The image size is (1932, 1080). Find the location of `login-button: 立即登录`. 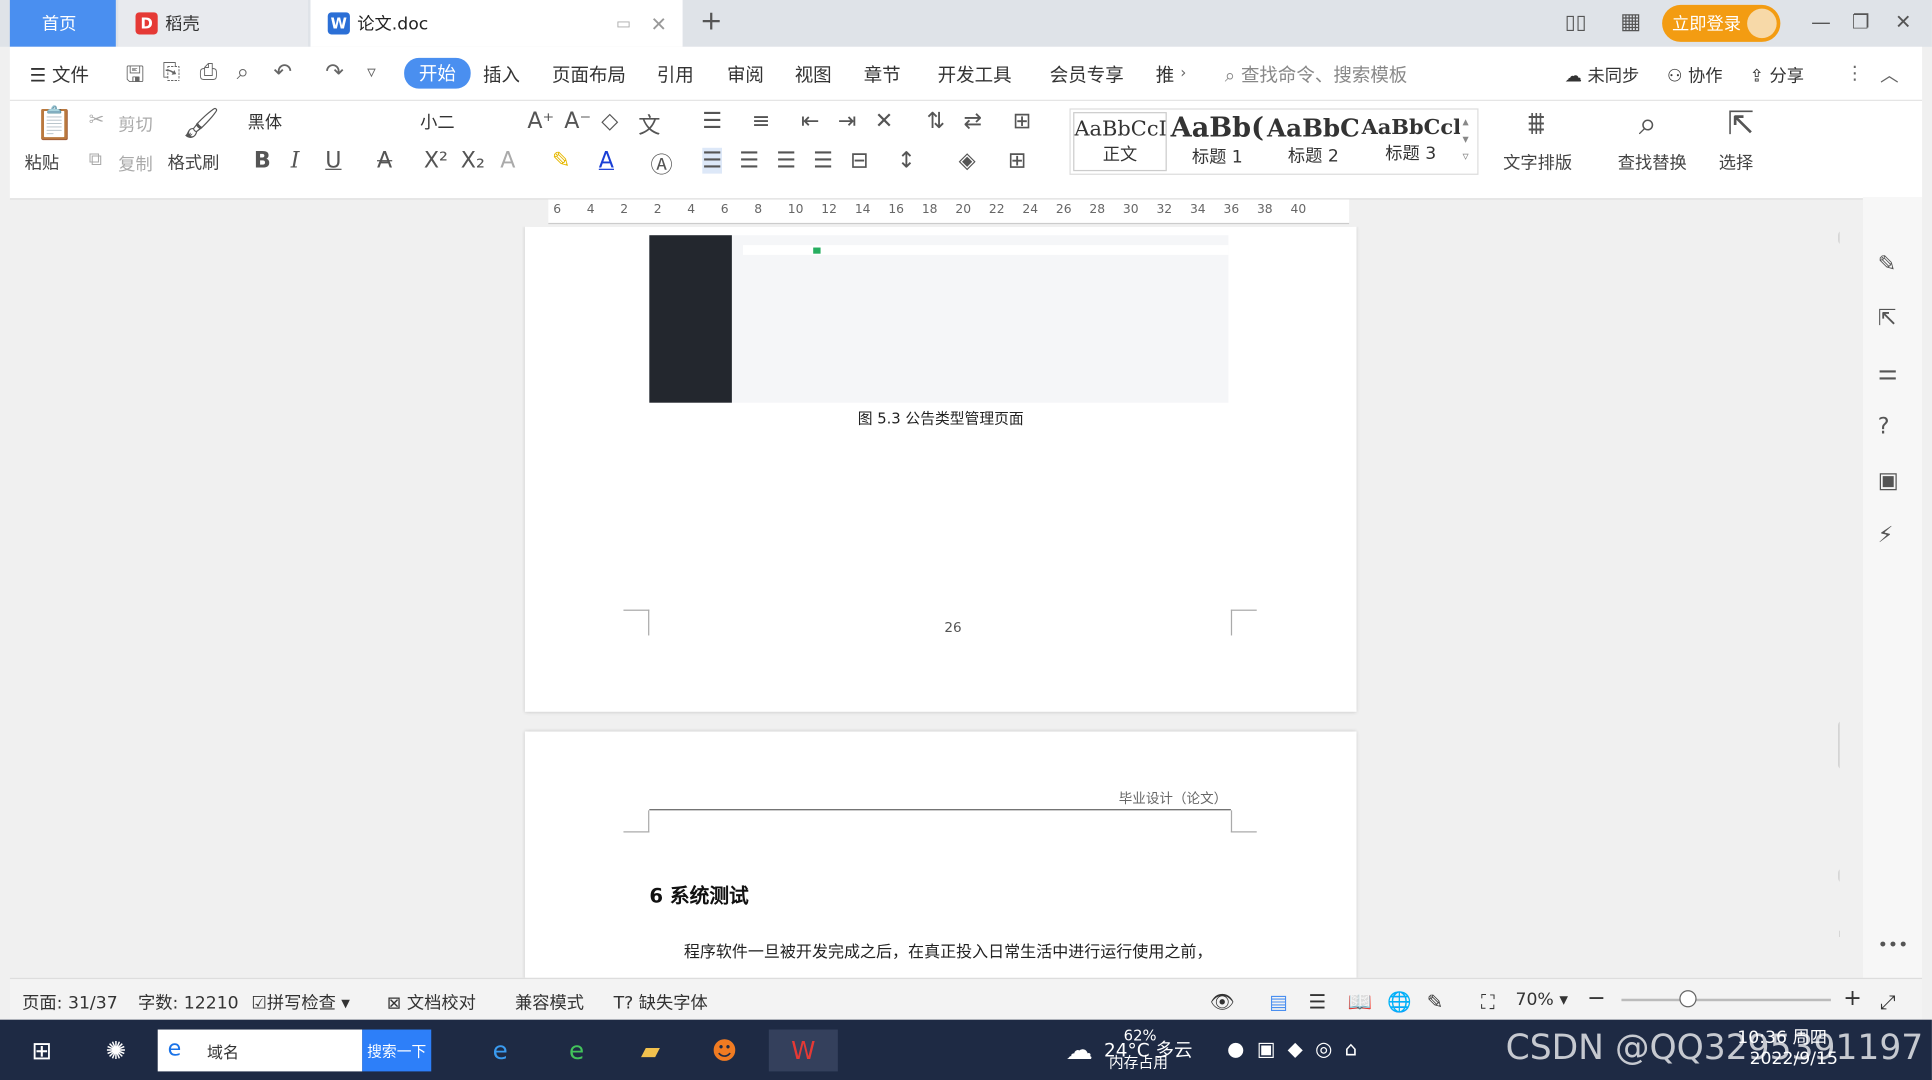

login-button: 立即登录 is located at coordinates (1721, 23).